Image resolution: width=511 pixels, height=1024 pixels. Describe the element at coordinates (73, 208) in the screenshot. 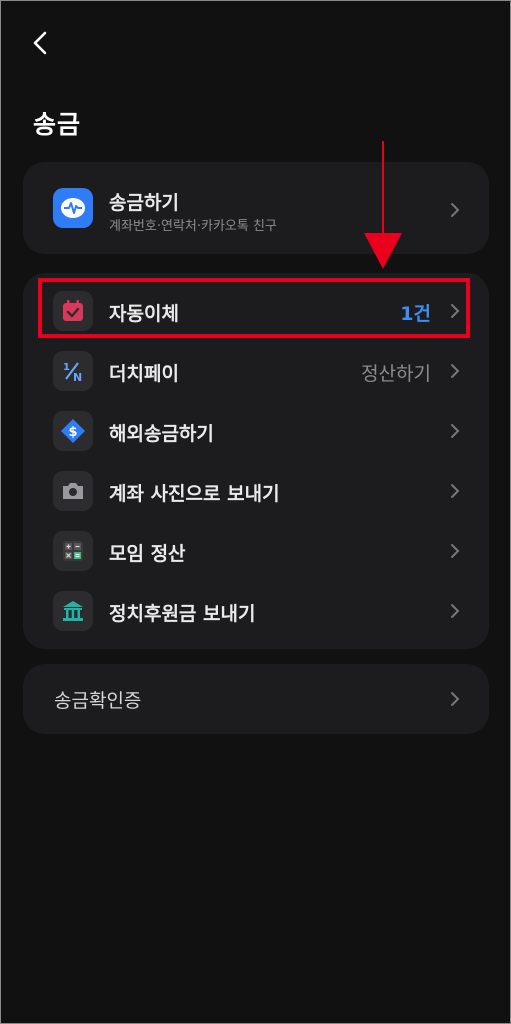

I see `transfer-icon` at that location.